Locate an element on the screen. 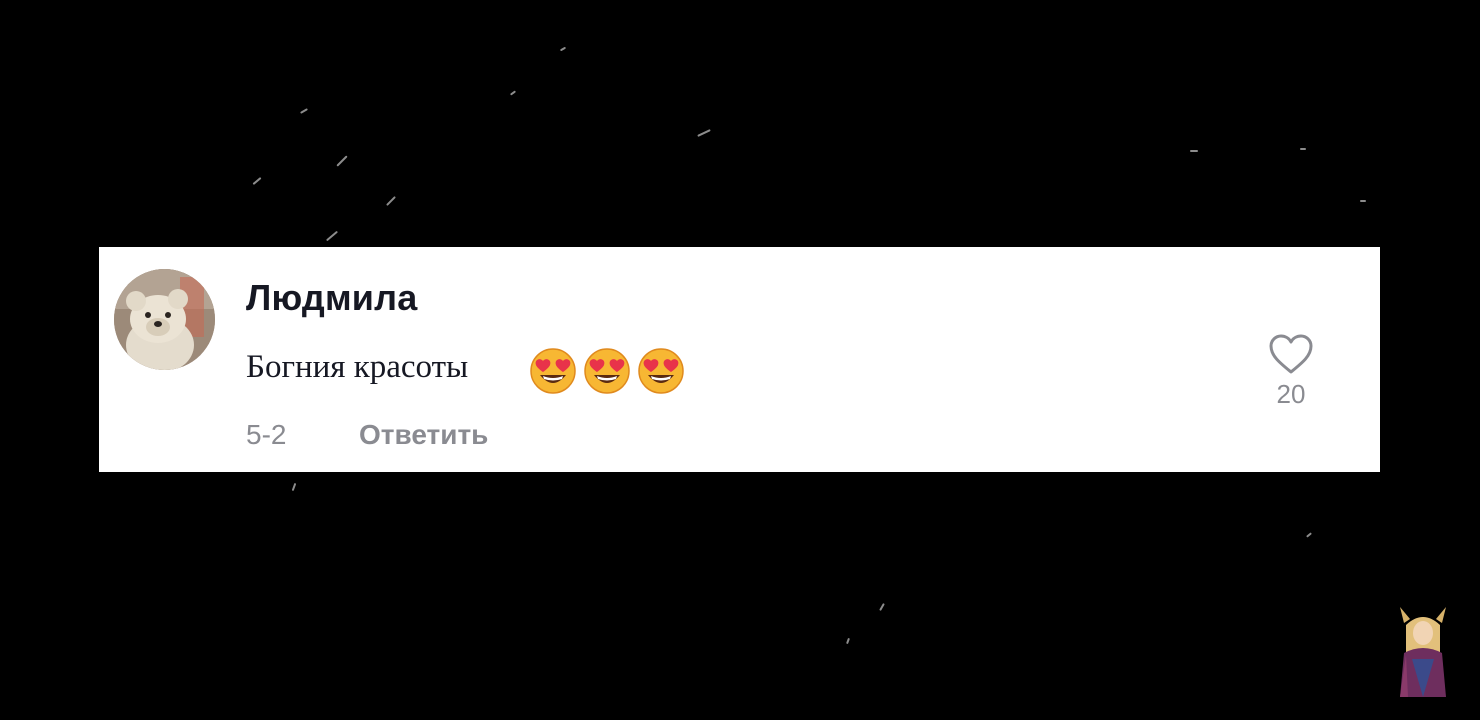 The image size is (1480, 720). like-button: 20 is located at coordinates (1291, 371).